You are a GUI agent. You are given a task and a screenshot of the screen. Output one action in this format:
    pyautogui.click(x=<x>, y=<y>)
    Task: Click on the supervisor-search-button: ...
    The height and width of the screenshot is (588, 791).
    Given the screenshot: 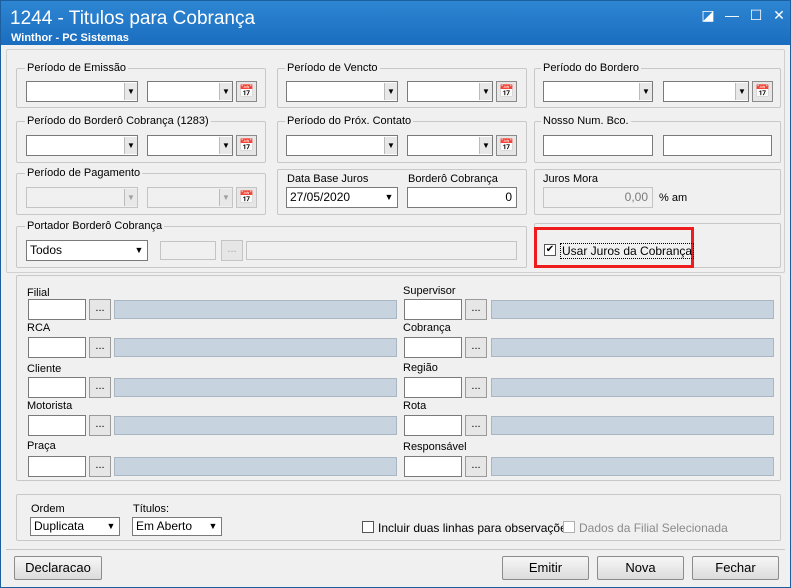 What is the action you would take?
    pyautogui.click(x=476, y=309)
    